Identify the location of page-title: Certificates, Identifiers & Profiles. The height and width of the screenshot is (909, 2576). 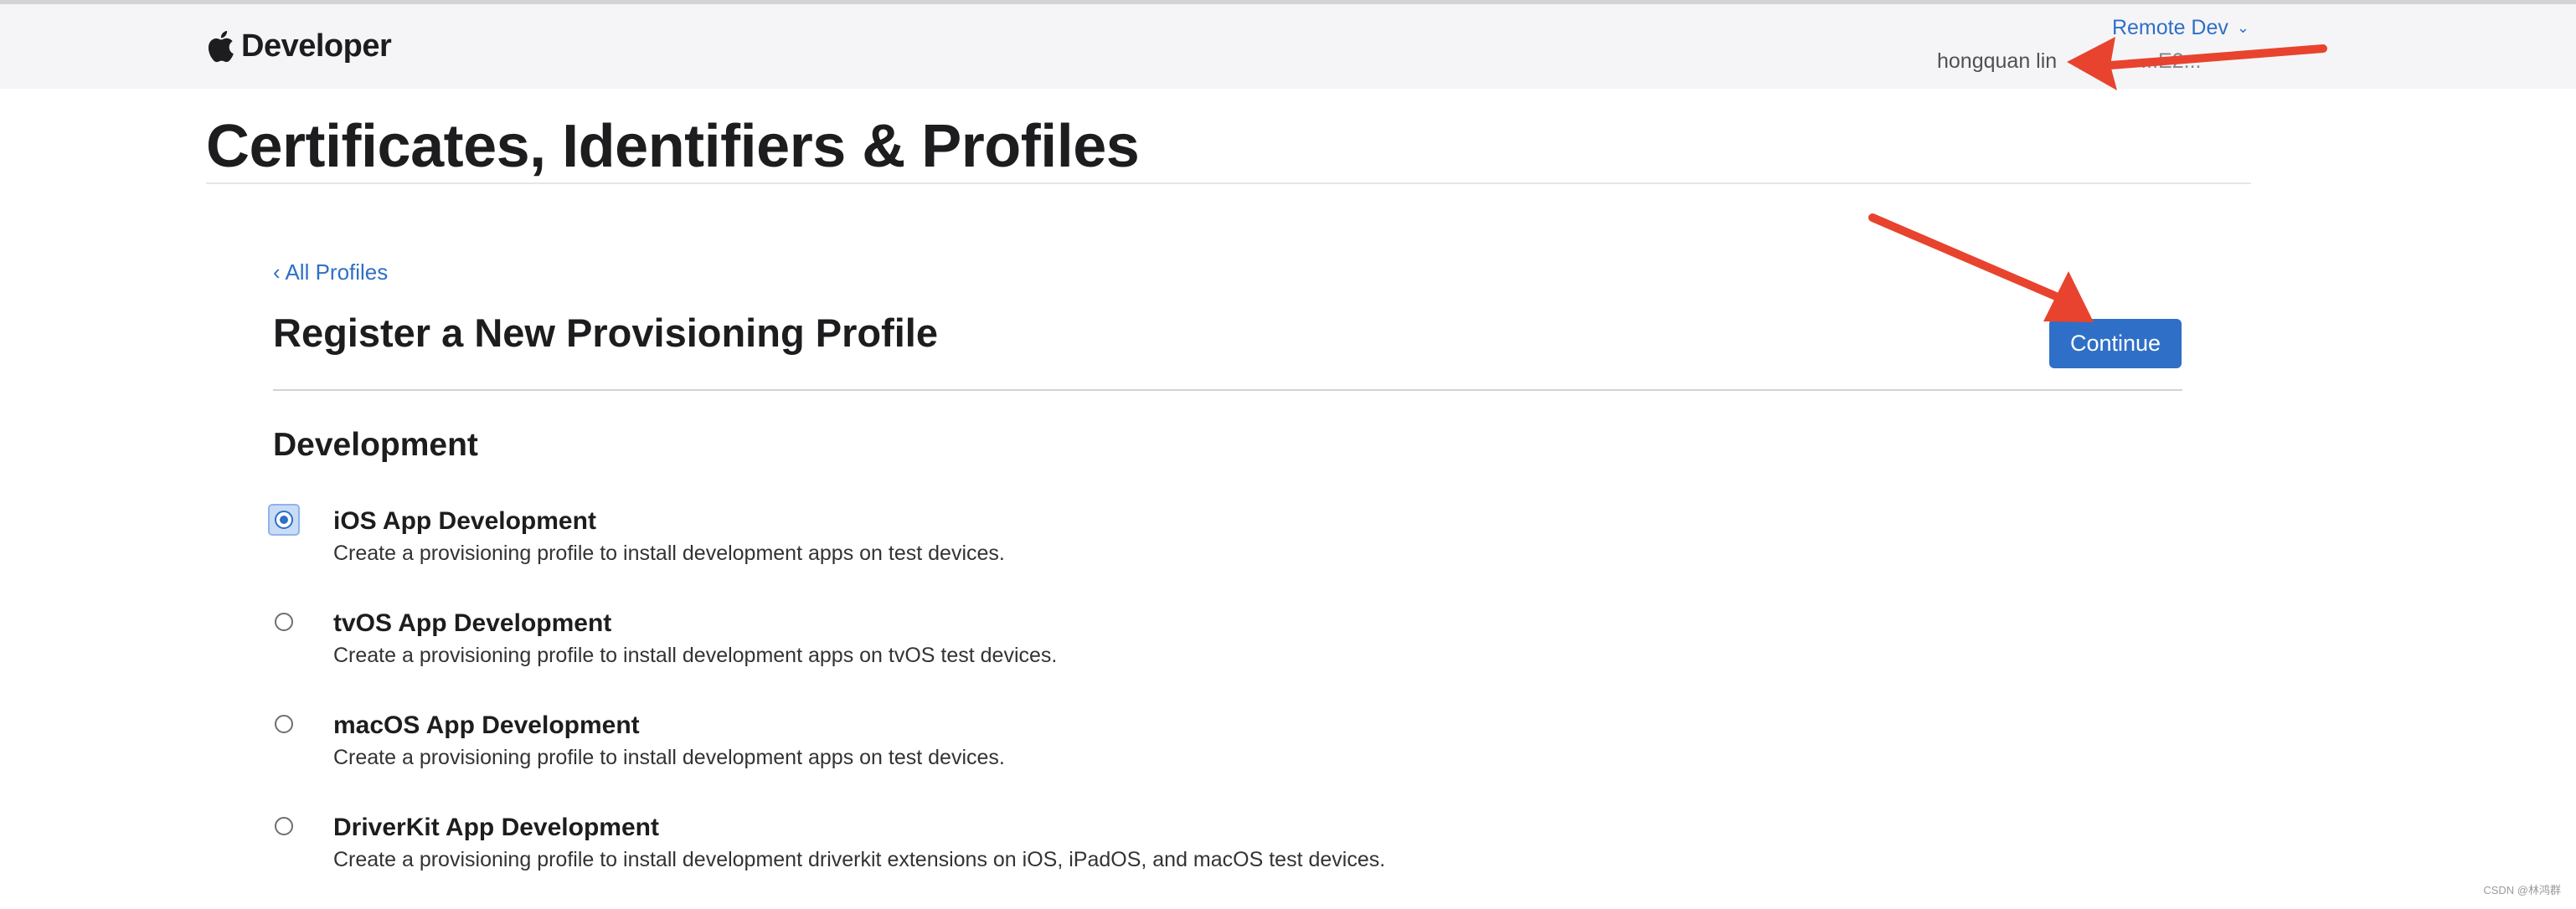
(673, 146).